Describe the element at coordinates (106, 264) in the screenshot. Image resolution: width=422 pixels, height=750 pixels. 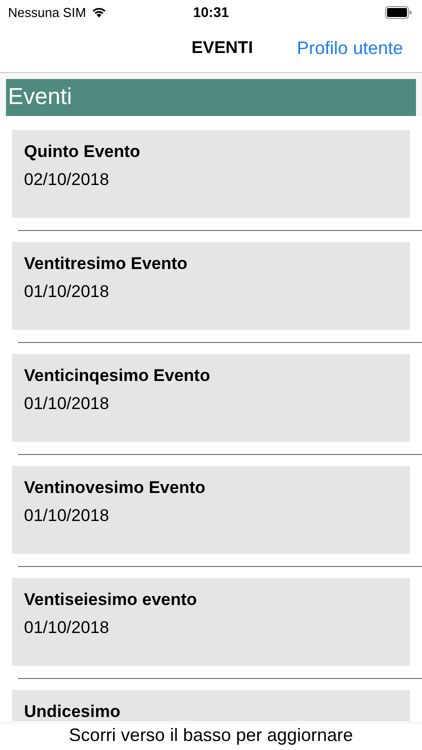
I see `event-title: Ventitresimo Evento` at that location.